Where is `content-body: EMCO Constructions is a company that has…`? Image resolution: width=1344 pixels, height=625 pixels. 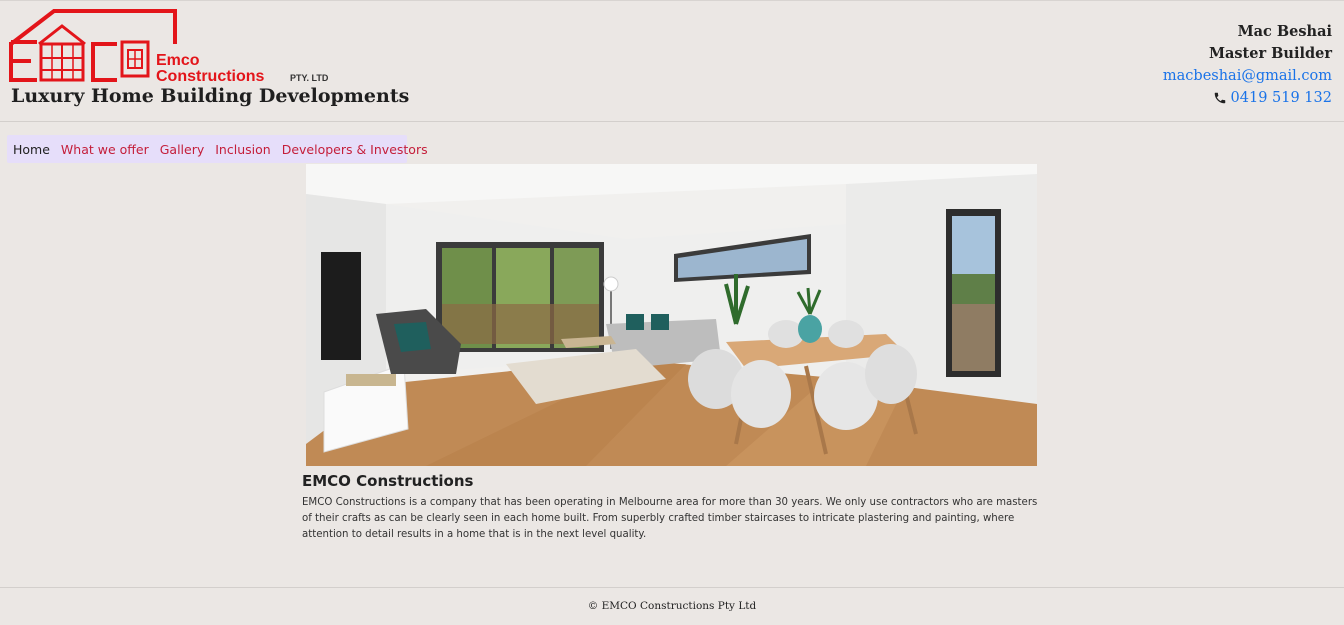
content-body: EMCO Constructions is a company that has… is located at coordinates (670, 518).